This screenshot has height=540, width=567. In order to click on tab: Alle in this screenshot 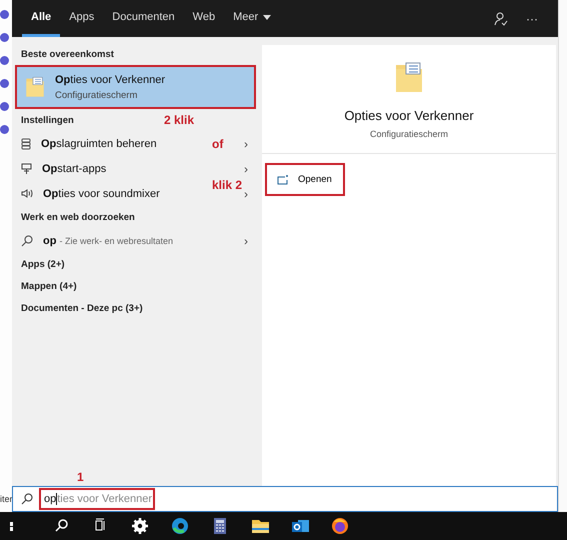, I will do `click(41, 18)`.